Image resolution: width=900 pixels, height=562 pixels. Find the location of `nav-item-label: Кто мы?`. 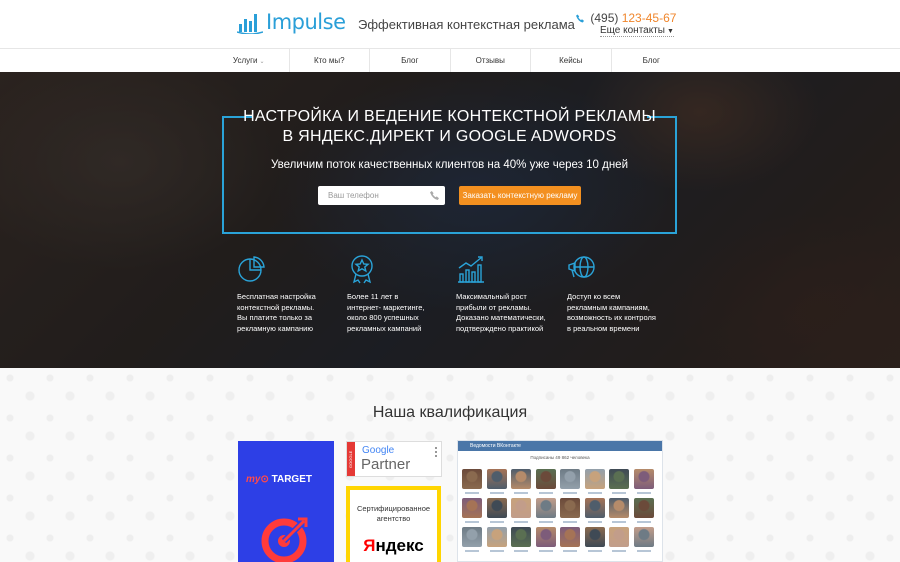

nav-item-label: Кто мы? is located at coordinates (329, 60).